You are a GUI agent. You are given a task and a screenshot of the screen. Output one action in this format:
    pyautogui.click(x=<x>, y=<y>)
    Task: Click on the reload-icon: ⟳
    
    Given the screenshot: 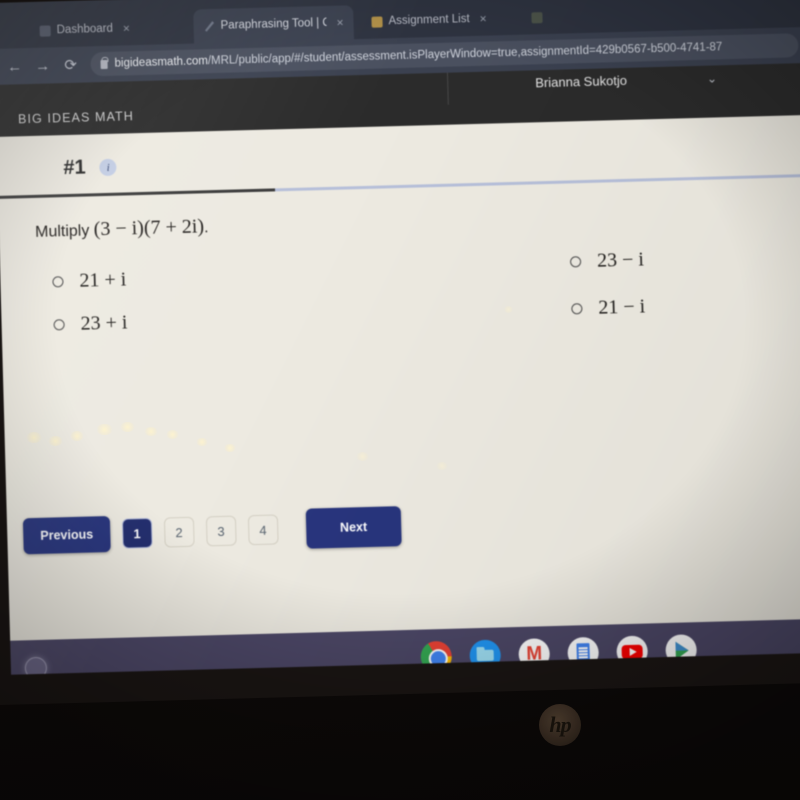 What is the action you would take?
    pyautogui.click(x=70, y=64)
    